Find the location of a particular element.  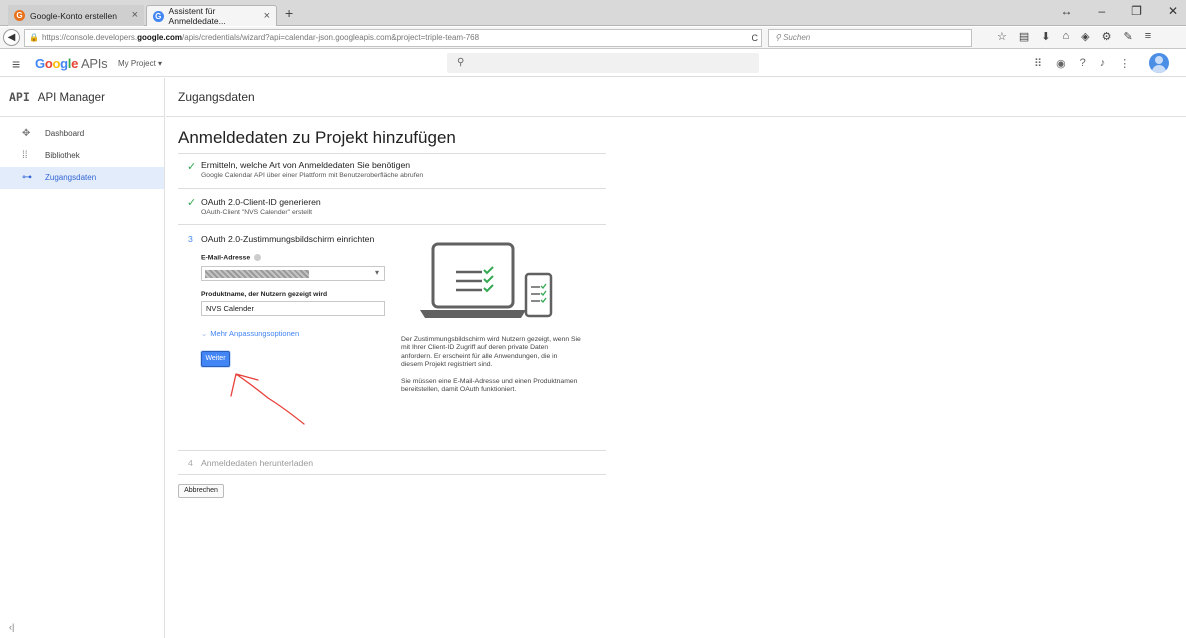

sidebar-item-dashboard: ✥ Dashboard is located at coordinates (82, 134).